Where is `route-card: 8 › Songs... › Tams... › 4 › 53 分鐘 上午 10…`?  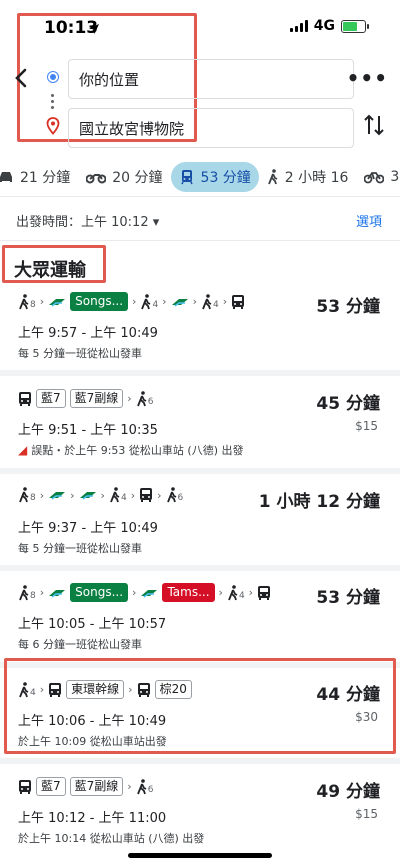 route-card: 8 › Songs... › Tams... › 4 › 53 分鐘 上午 10… is located at coordinates (200, 619).